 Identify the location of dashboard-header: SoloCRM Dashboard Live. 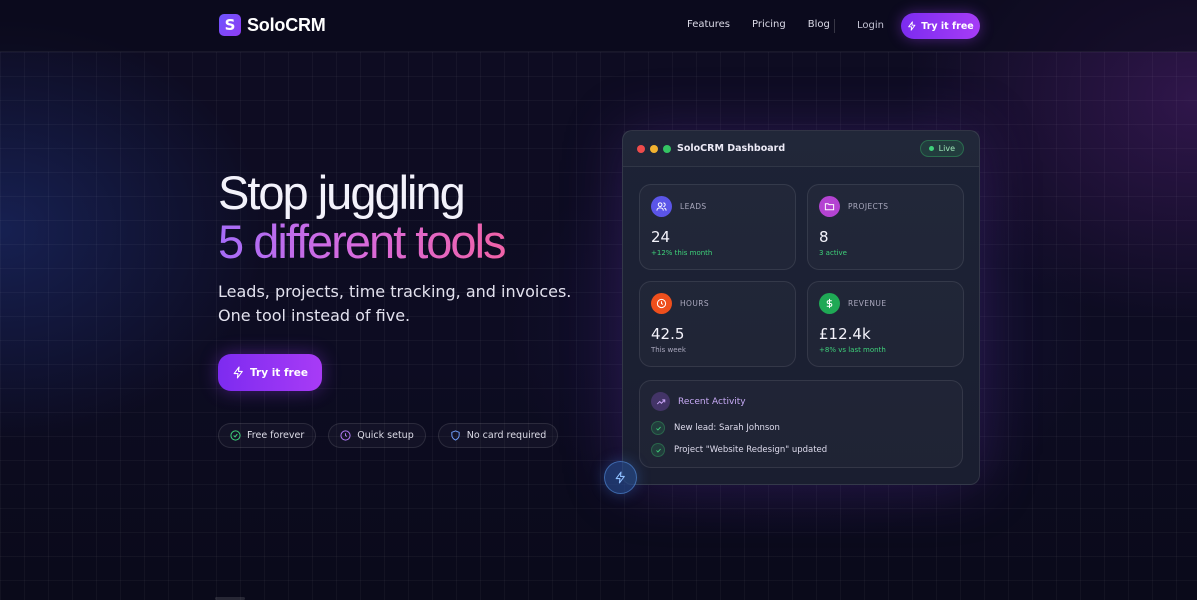
(801, 149).